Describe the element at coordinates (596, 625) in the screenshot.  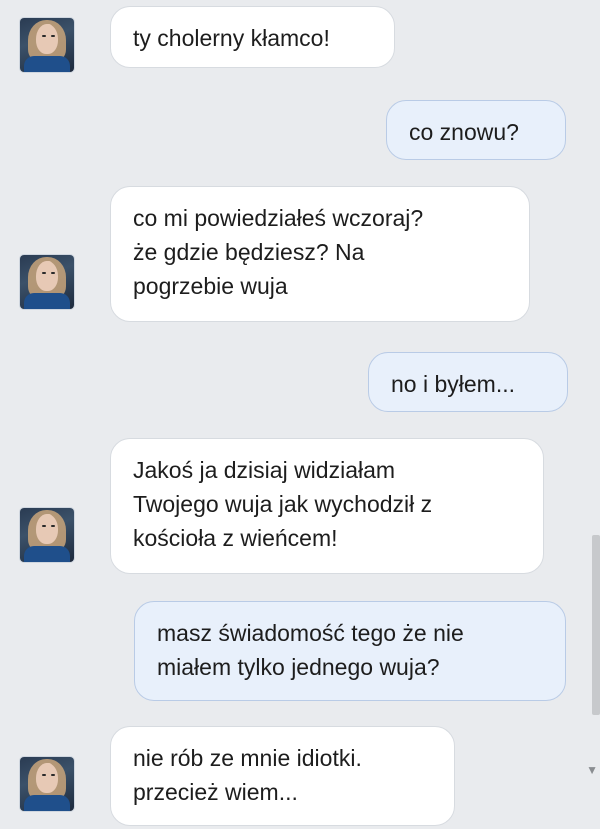
I see `scrollbar` at that location.